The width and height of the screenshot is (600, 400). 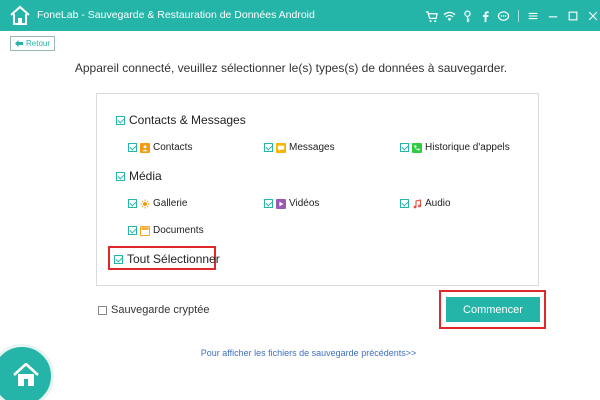 I want to click on item-label: Gallerie, so click(x=170, y=203).